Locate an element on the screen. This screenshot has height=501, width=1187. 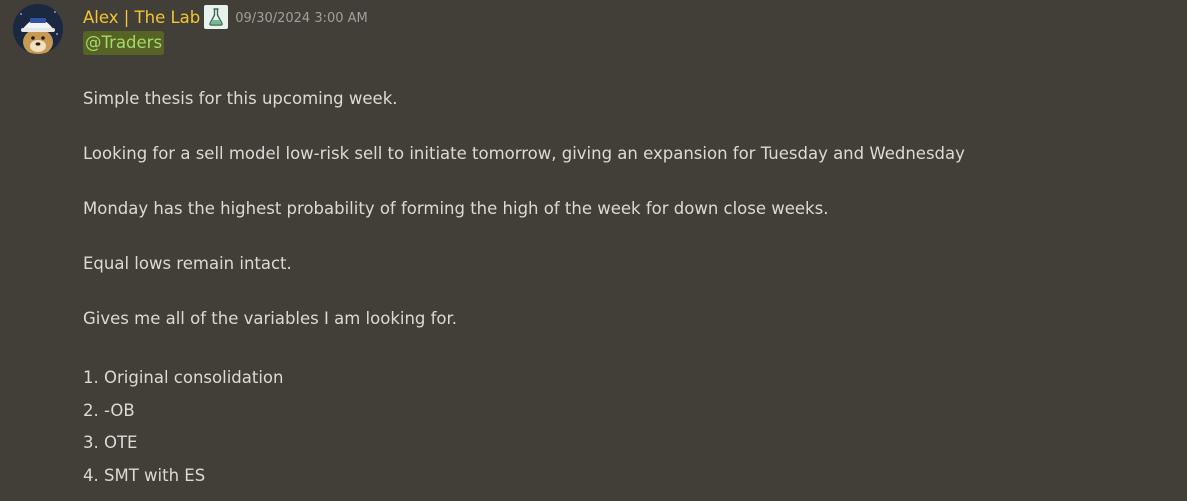
flask-icon is located at coordinates (216, 17).